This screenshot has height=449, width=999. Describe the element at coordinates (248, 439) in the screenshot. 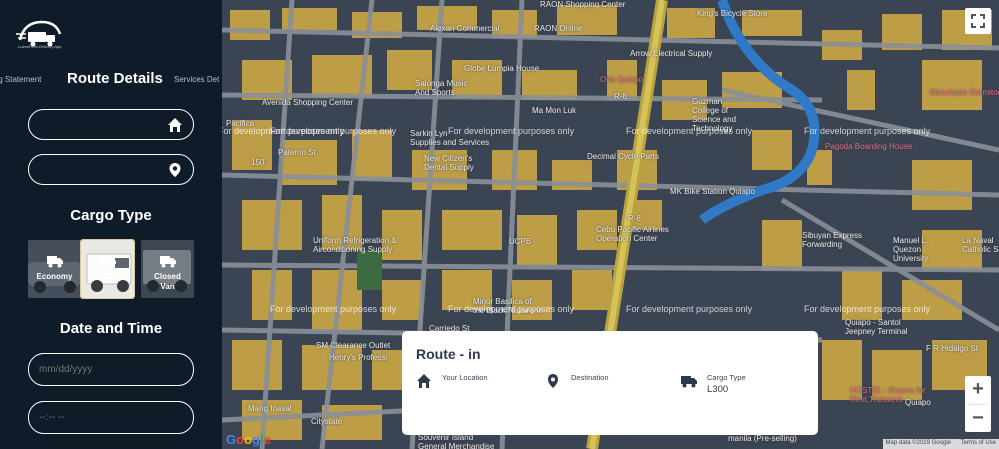

I see `google-logo: Google` at that location.